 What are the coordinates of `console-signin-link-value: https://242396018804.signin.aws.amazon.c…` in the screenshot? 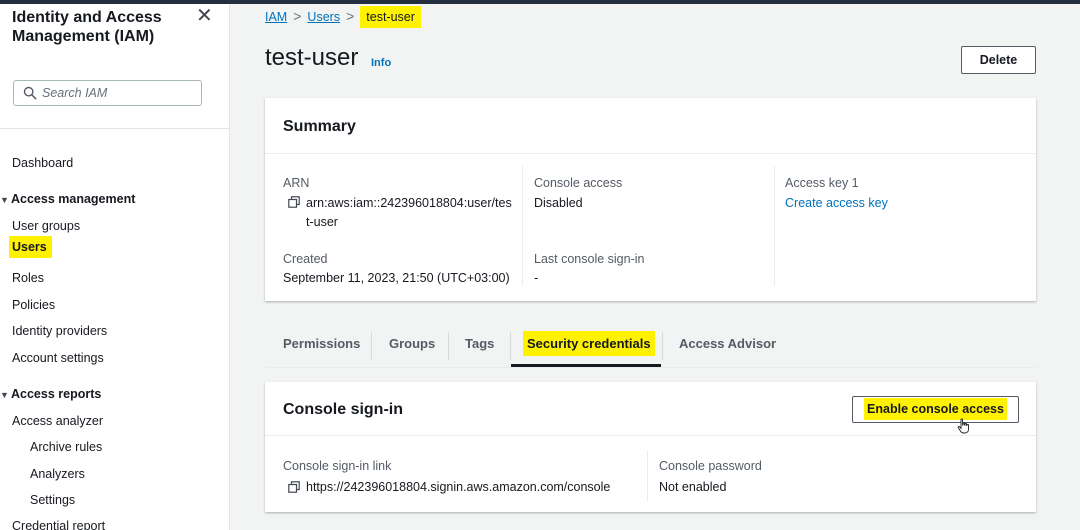 It's located at (458, 487).